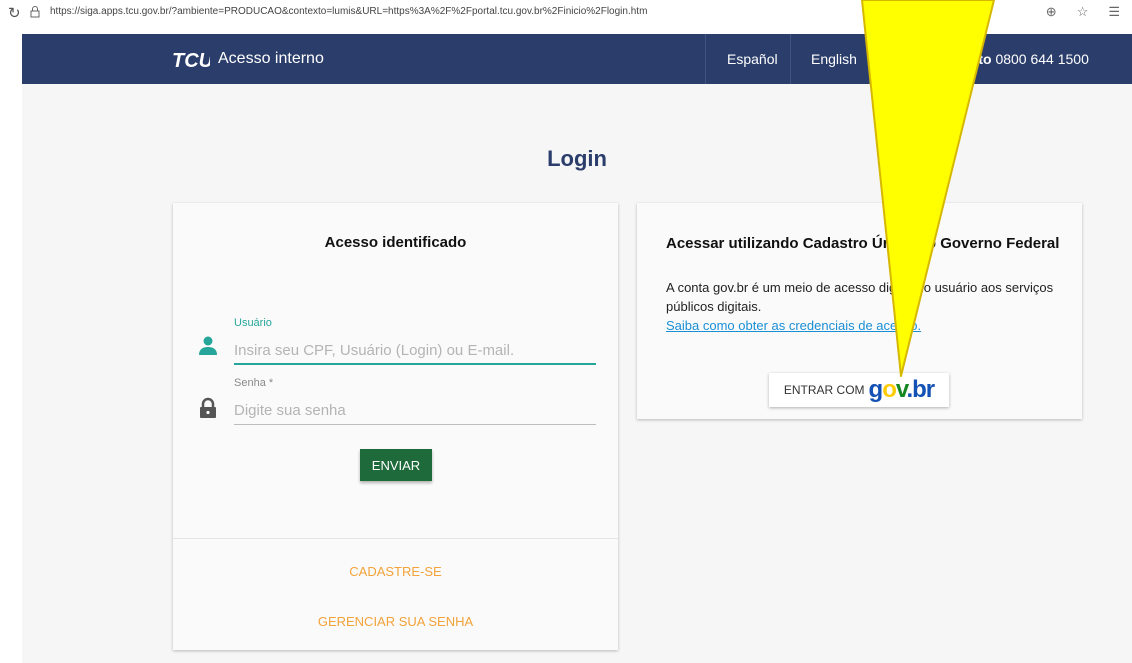  What do you see at coordinates (396, 465) in the screenshot?
I see `submit-button: ENVIAR` at bounding box center [396, 465].